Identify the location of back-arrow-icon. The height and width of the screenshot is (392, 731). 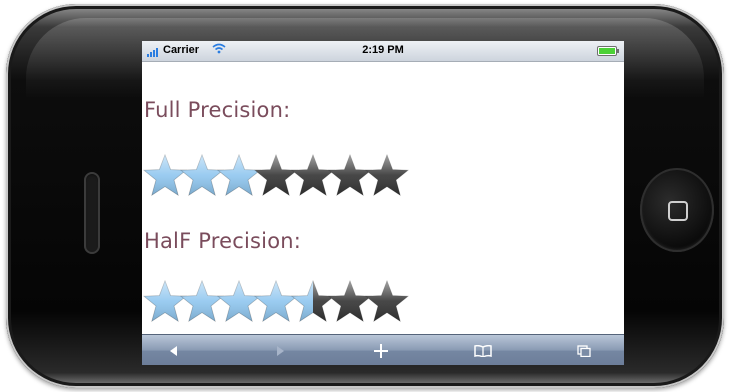
(174, 351).